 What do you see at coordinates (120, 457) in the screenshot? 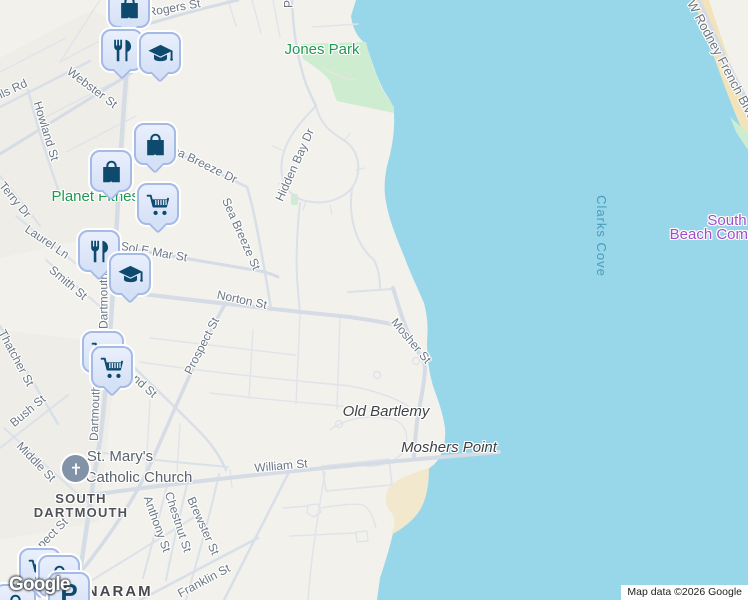
I see `place-label-st-mary-s: St. Mary's` at bounding box center [120, 457].